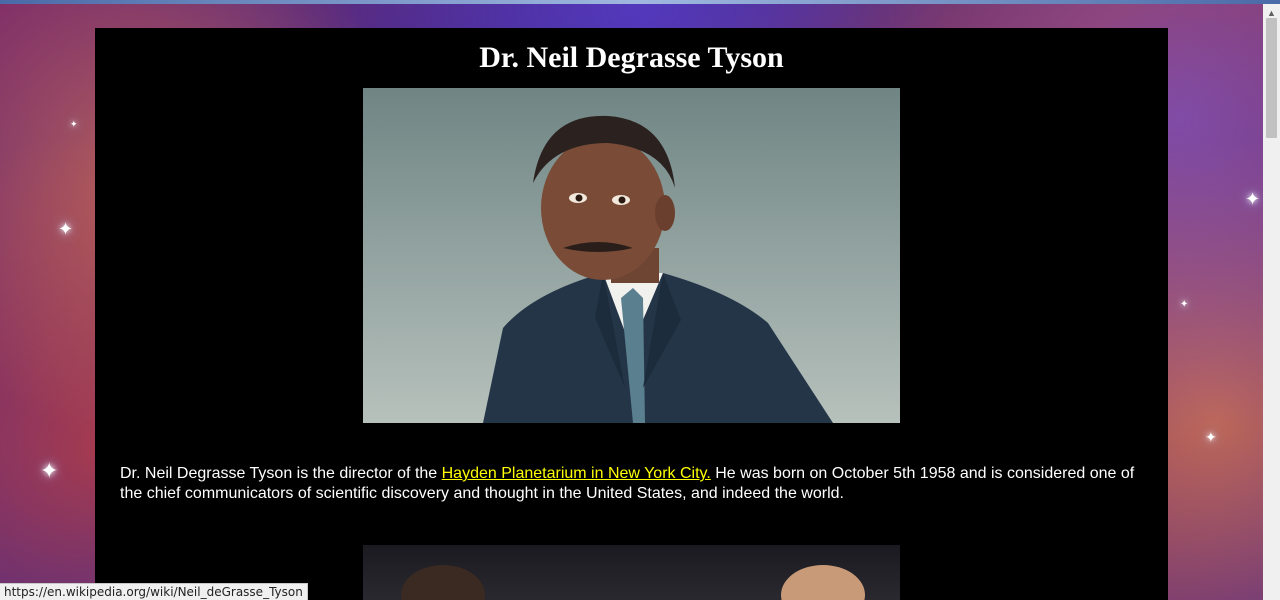  Describe the element at coordinates (576, 473) in the screenshot. I see `hayden-planetarium-link: Hayden Planetarium in New York City.` at that location.